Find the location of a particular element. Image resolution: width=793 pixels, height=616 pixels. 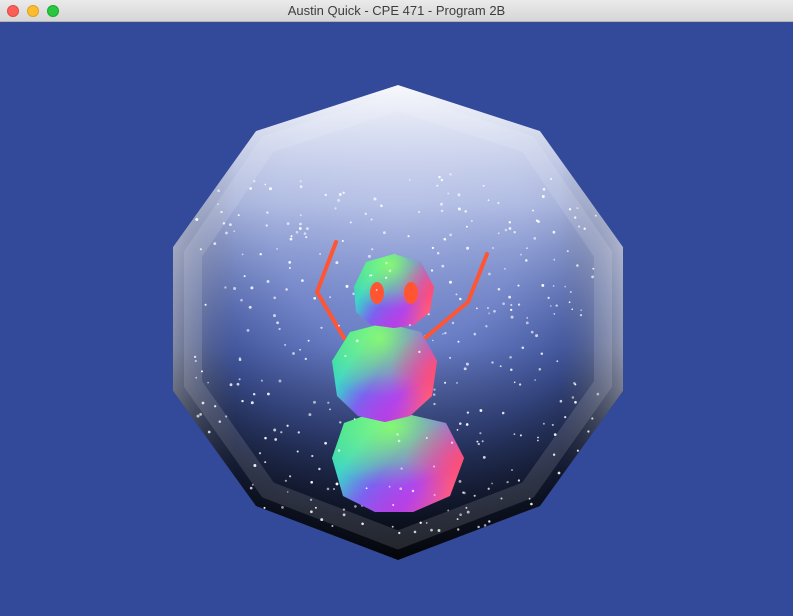

title-bar: Austin Quick - CPE 471 - Program 2B is located at coordinates (396, 11).